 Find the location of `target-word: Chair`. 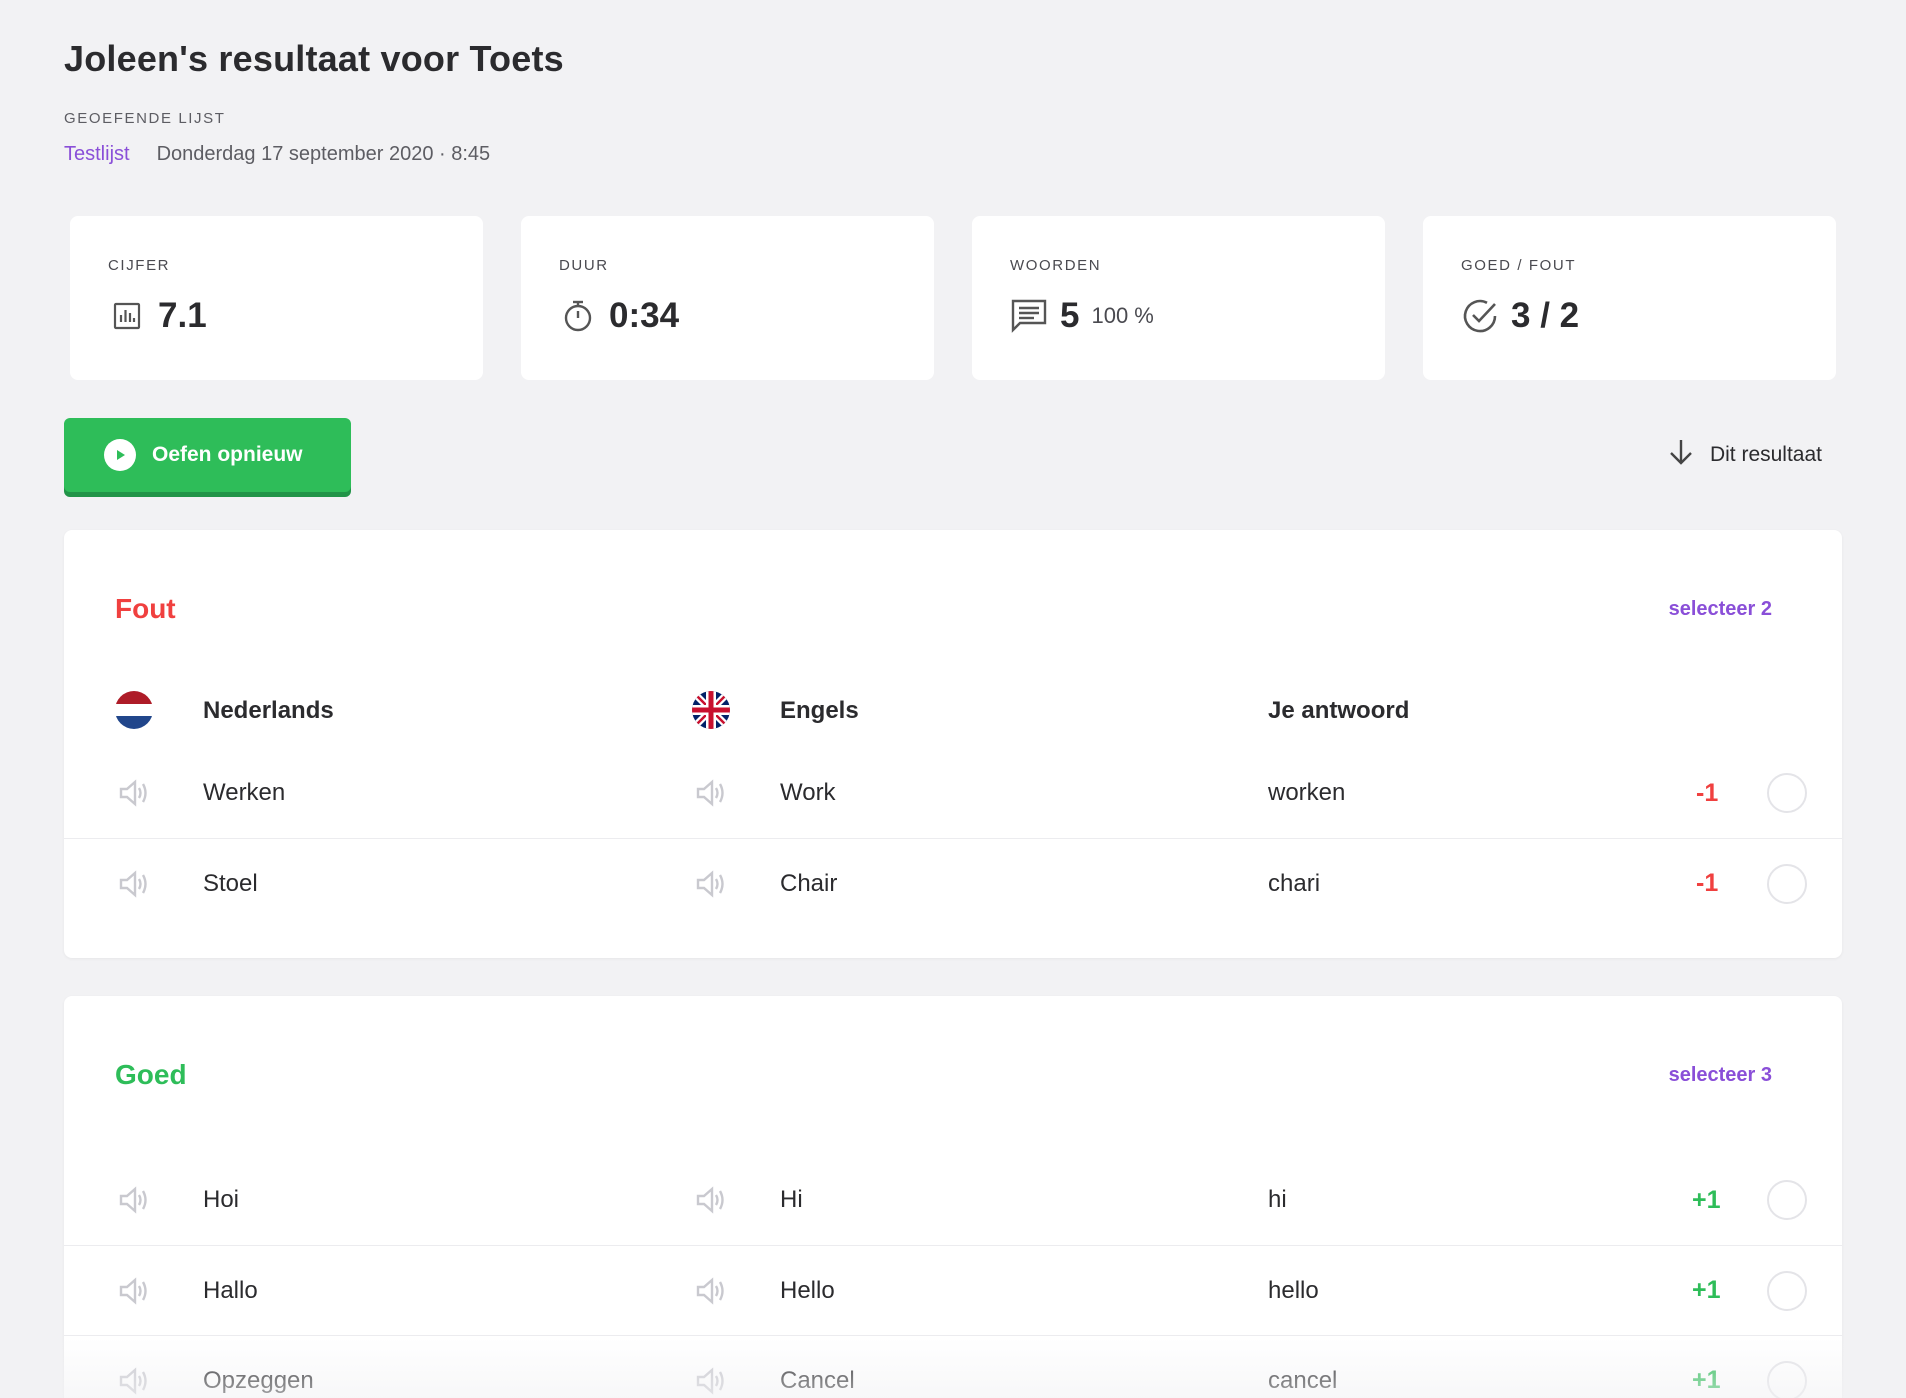

target-word: Chair is located at coordinates (809, 883).